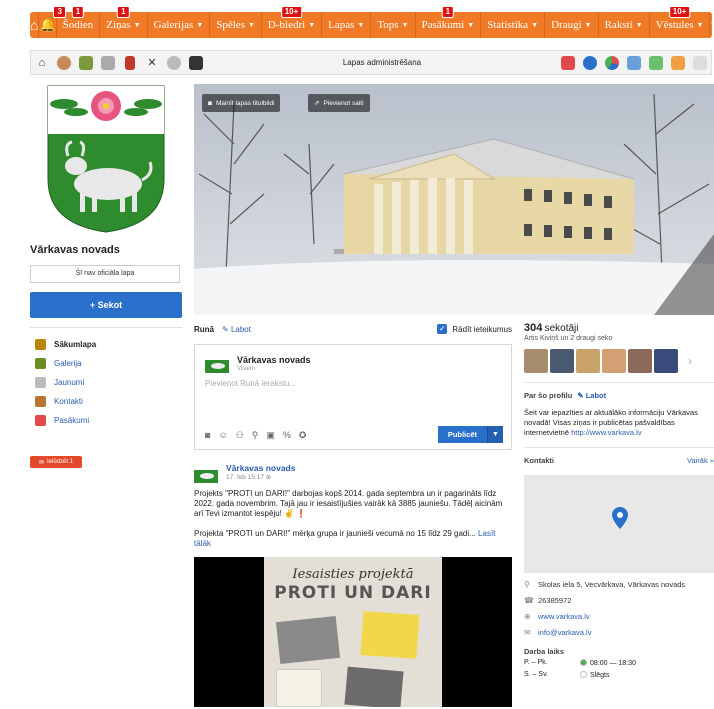 The image size is (714, 709). I want to click on envelope-tool-icon, so click(700, 63).